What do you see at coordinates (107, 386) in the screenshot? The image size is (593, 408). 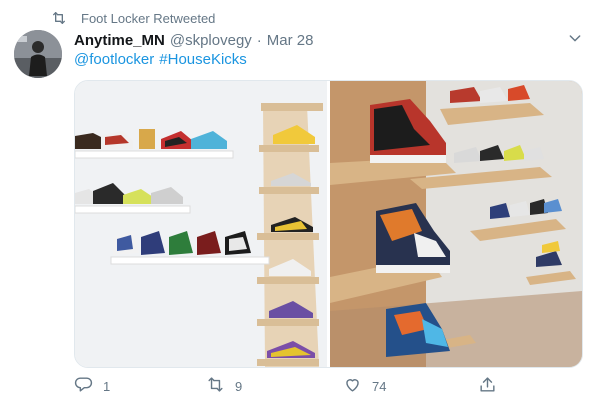 I see `reply-count: 1` at bounding box center [107, 386].